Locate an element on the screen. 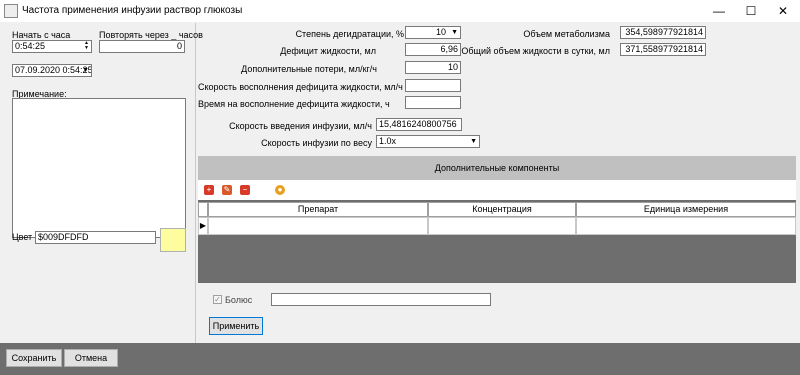 The image size is (800, 375). bolus-label: Болюс is located at coordinates (239, 300).